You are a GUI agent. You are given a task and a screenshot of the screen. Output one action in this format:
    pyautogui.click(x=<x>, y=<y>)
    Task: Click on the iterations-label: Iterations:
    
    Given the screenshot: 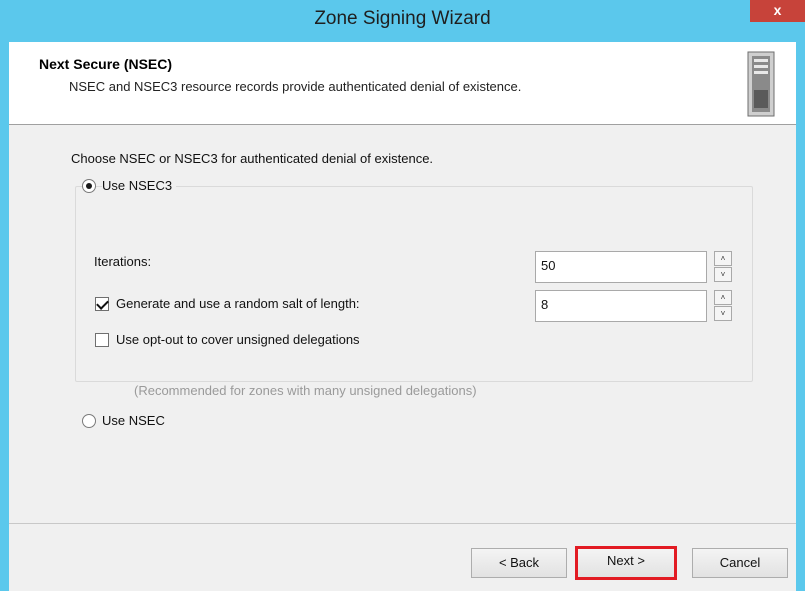 What is the action you would take?
    pyautogui.click(x=123, y=261)
    